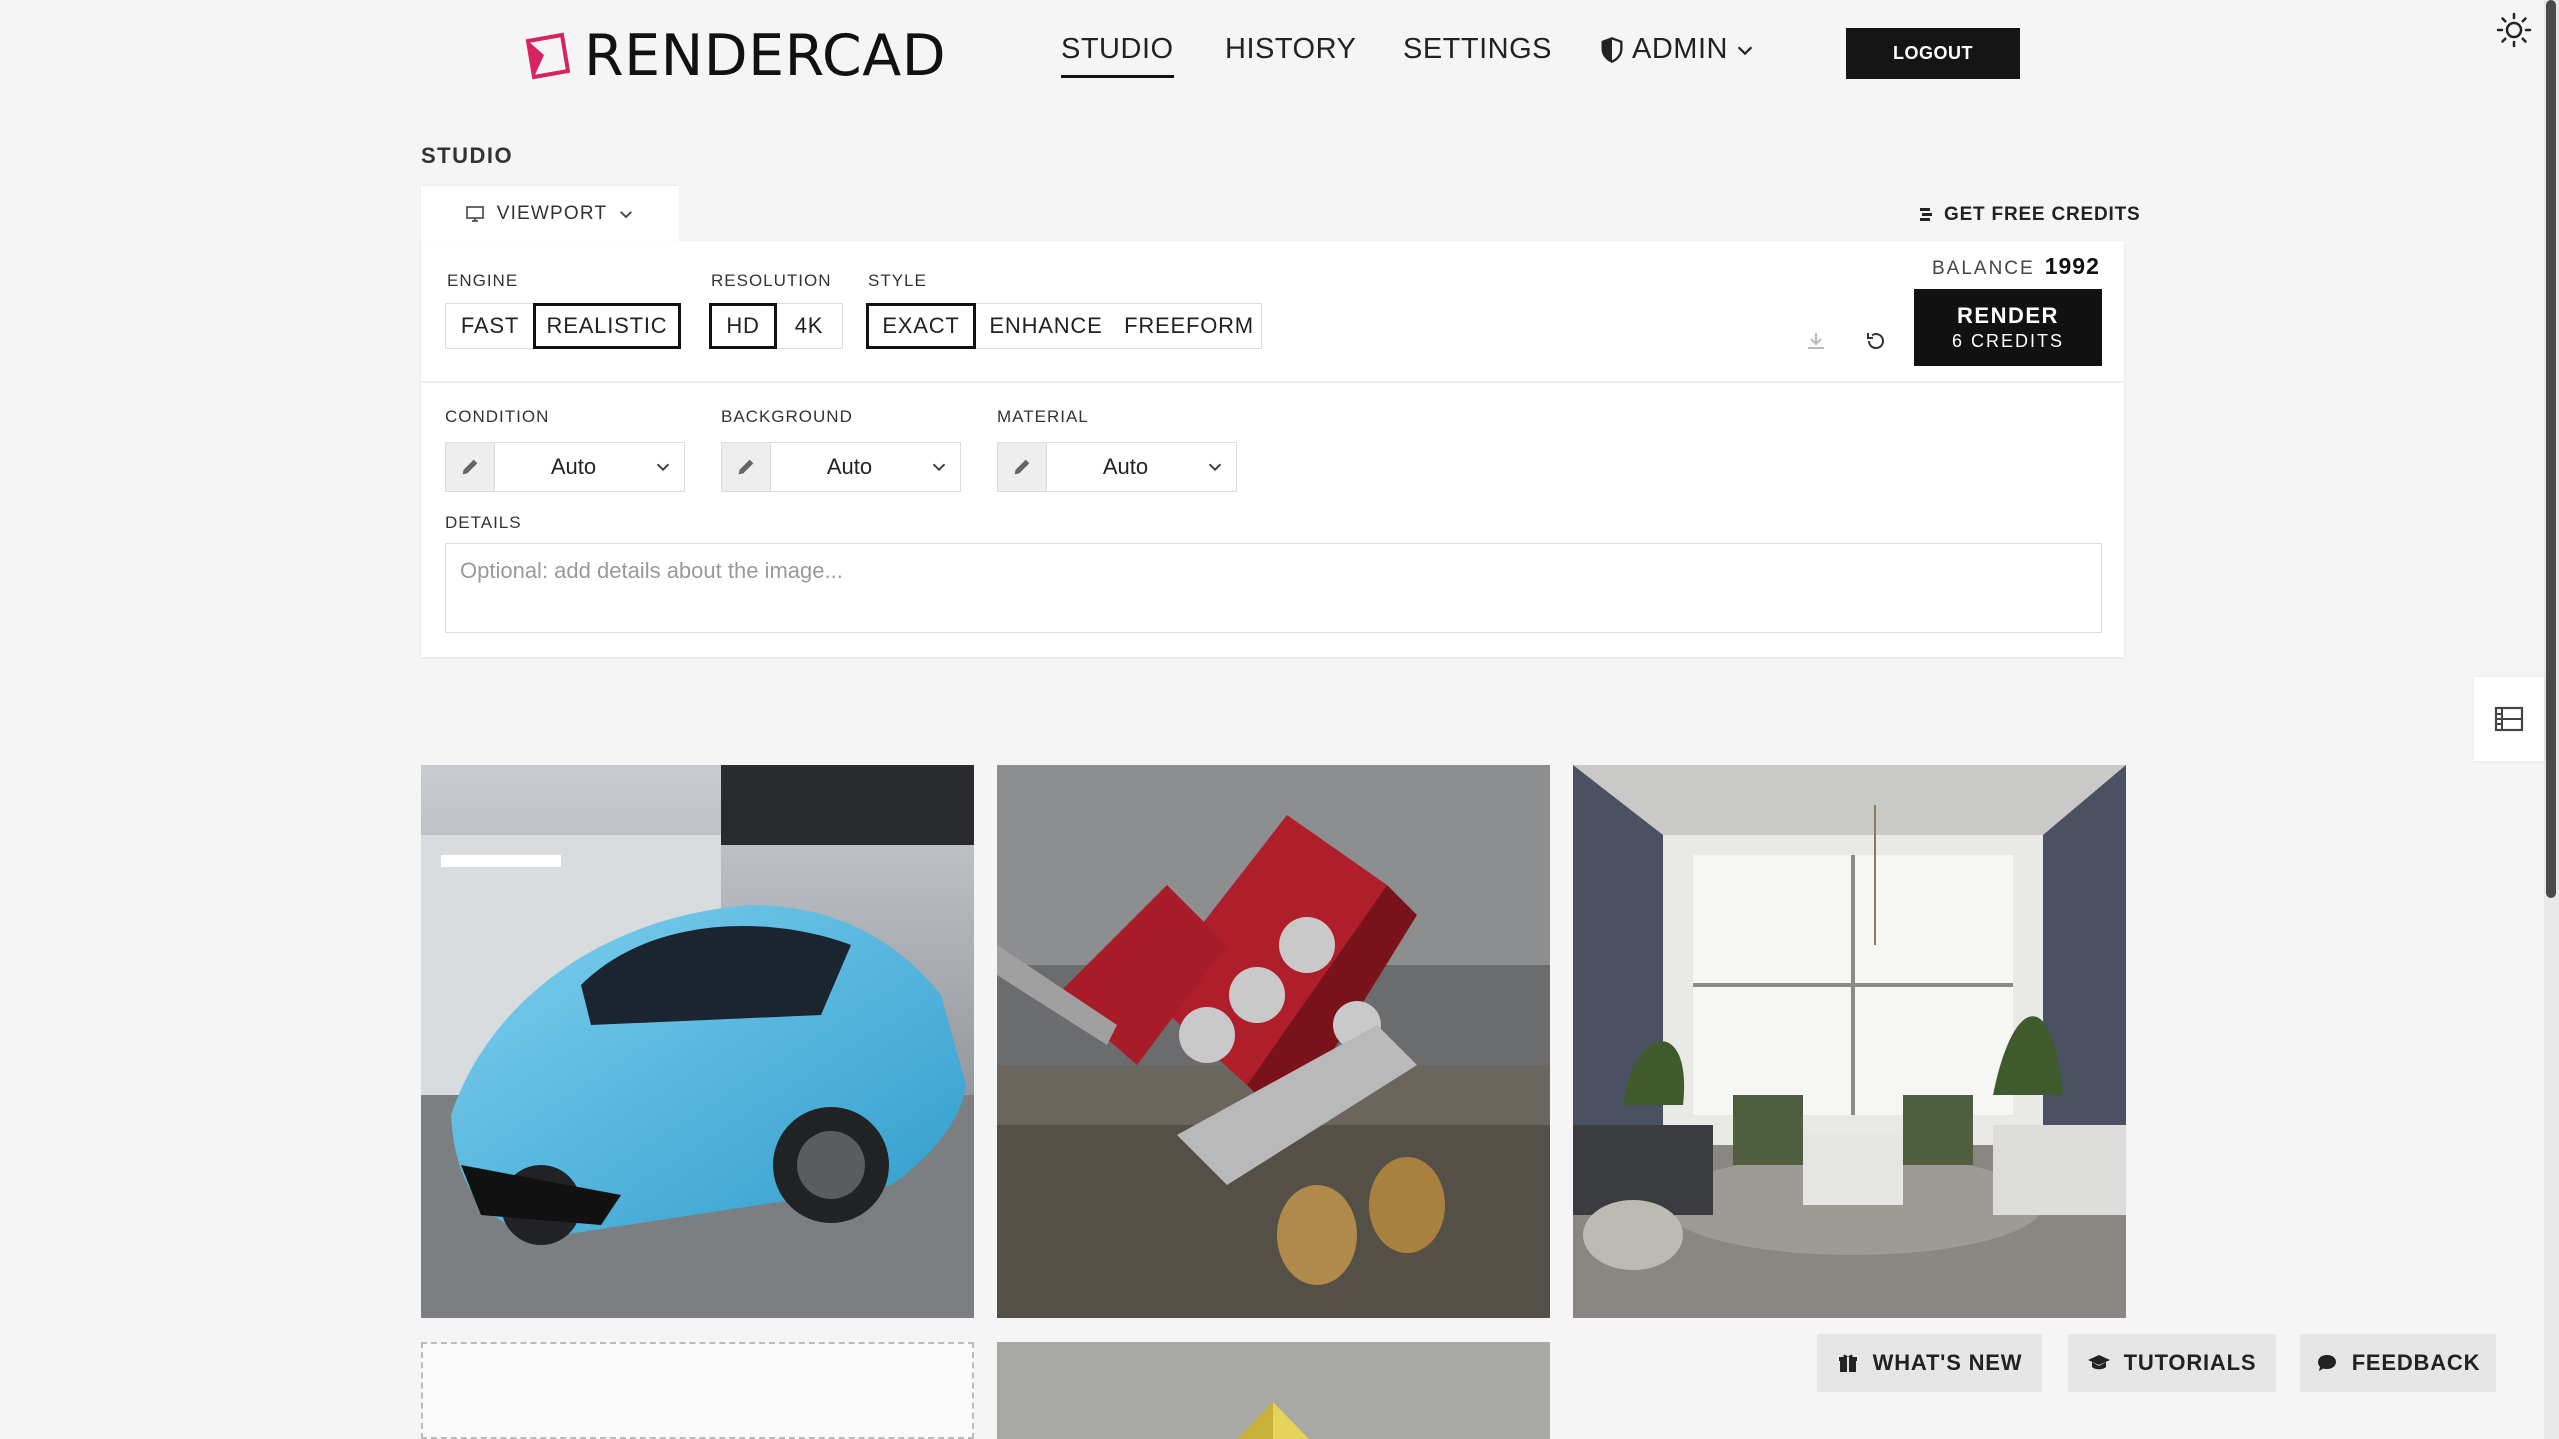 The image size is (2559, 1439). Describe the element at coordinates (2008, 341) in the screenshot. I see `render-cost-label: 6 CREDITS` at that location.